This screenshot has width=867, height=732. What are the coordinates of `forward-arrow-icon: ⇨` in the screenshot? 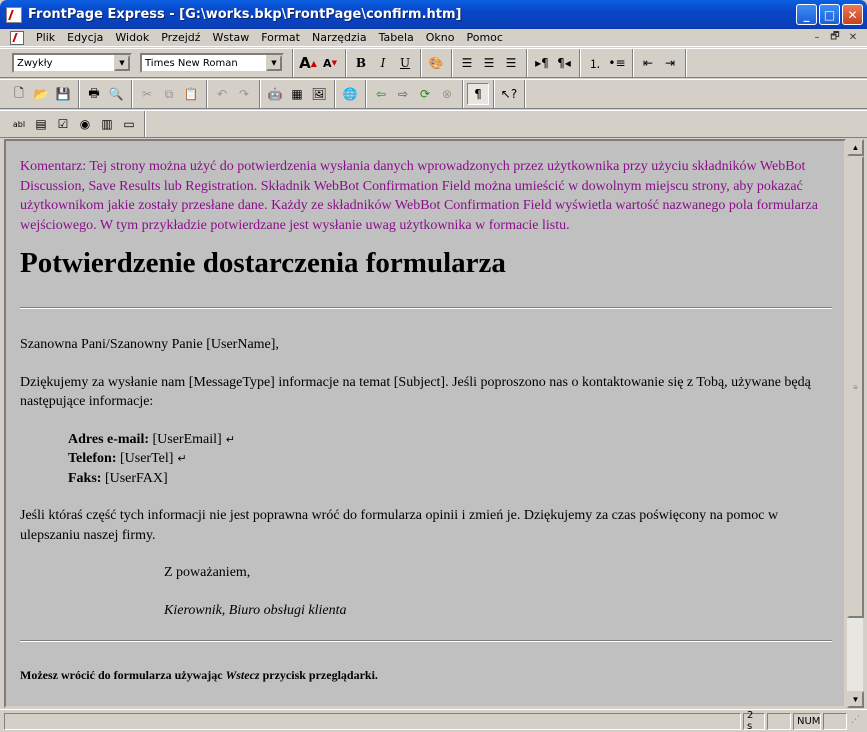 It's located at (403, 94).